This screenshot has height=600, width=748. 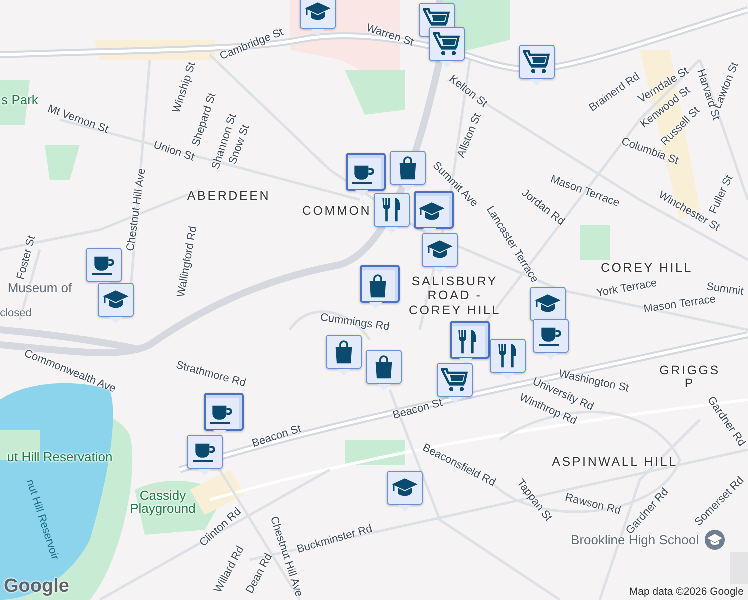 I want to click on street-label: Dean Rd, so click(x=260, y=574).